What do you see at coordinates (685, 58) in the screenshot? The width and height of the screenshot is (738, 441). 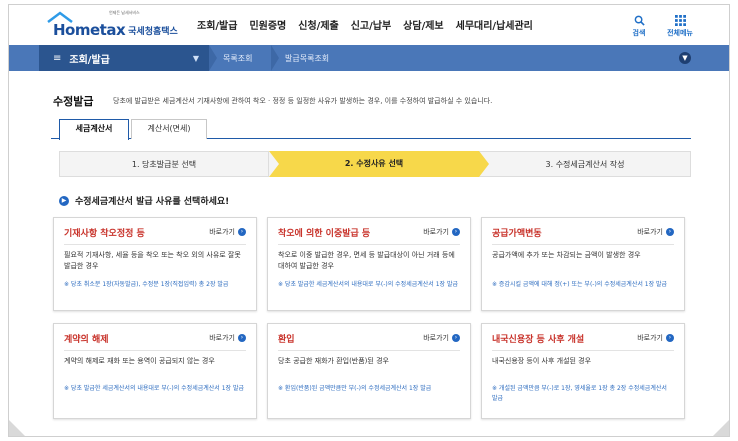 I see `expand-circle-icon: ▼` at bounding box center [685, 58].